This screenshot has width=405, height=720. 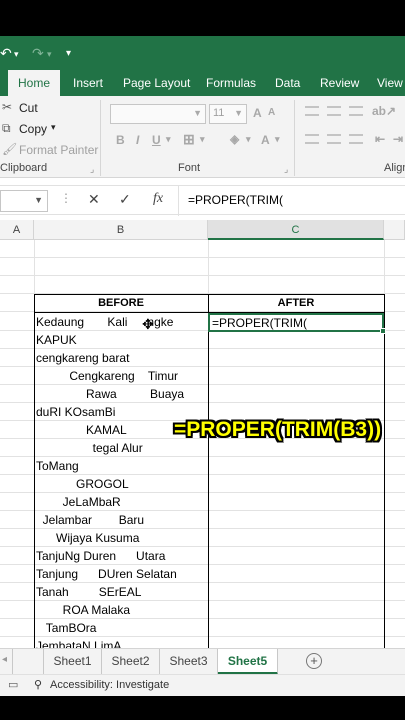 What do you see at coordinates (122, 322) in the screenshot?
I see `before-cell: Kedaung Kali ngke` at bounding box center [122, 322].